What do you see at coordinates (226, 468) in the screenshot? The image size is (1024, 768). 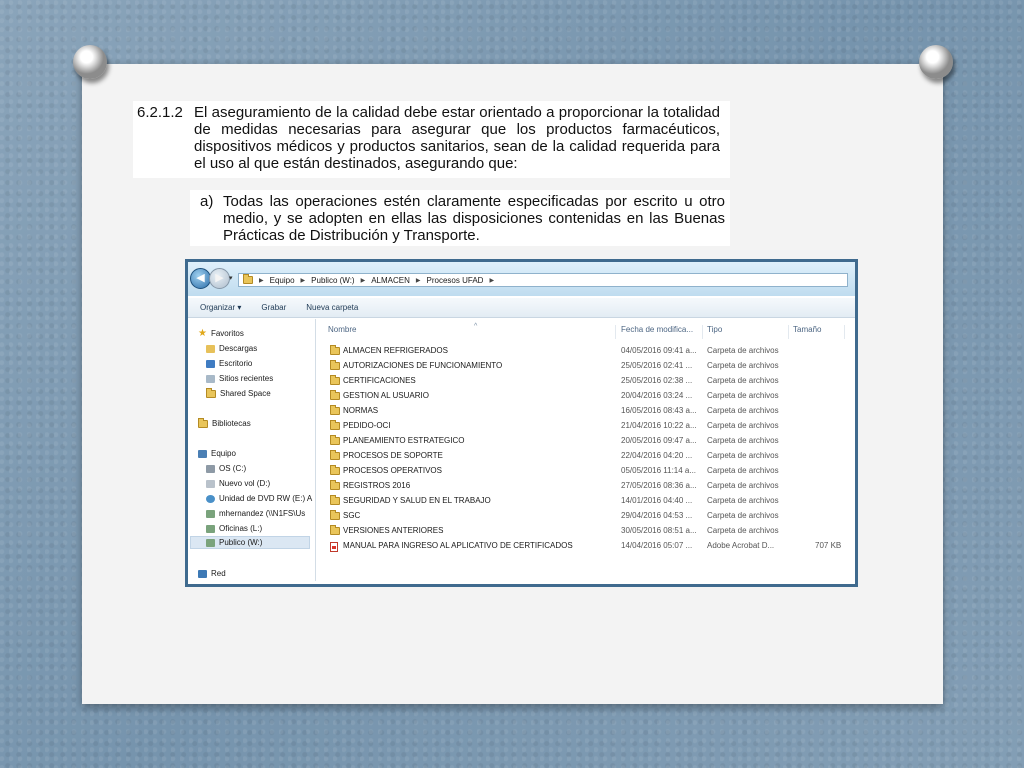 I see `nav-drive-c: OS (C:)` at bounding box center [226, 468].